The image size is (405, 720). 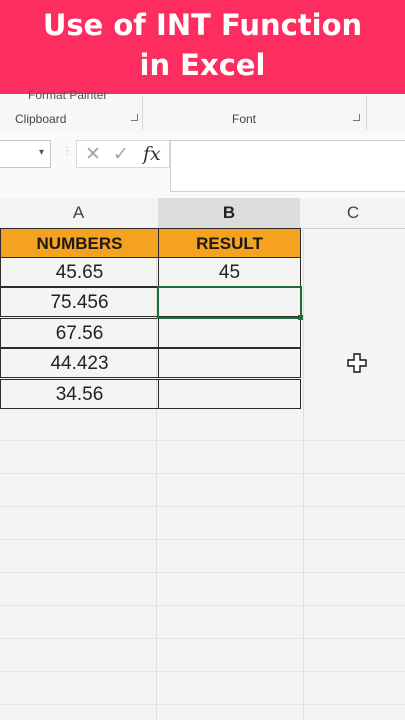 What do you see at coordinates (79, 243) in the screenshot?
I see `cell-a1: NUMBERS` at bounding box center [79, 243].